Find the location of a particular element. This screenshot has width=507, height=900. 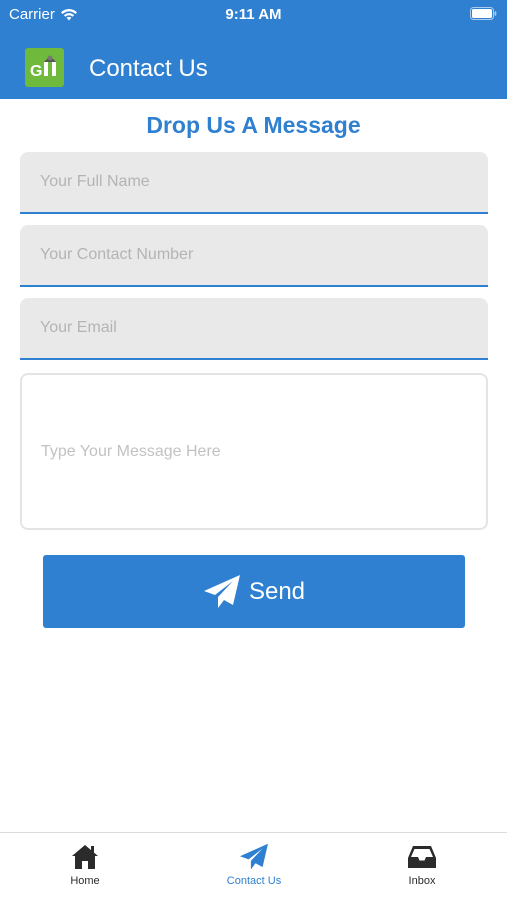

battery-icon is located at coordinates (483, 13).